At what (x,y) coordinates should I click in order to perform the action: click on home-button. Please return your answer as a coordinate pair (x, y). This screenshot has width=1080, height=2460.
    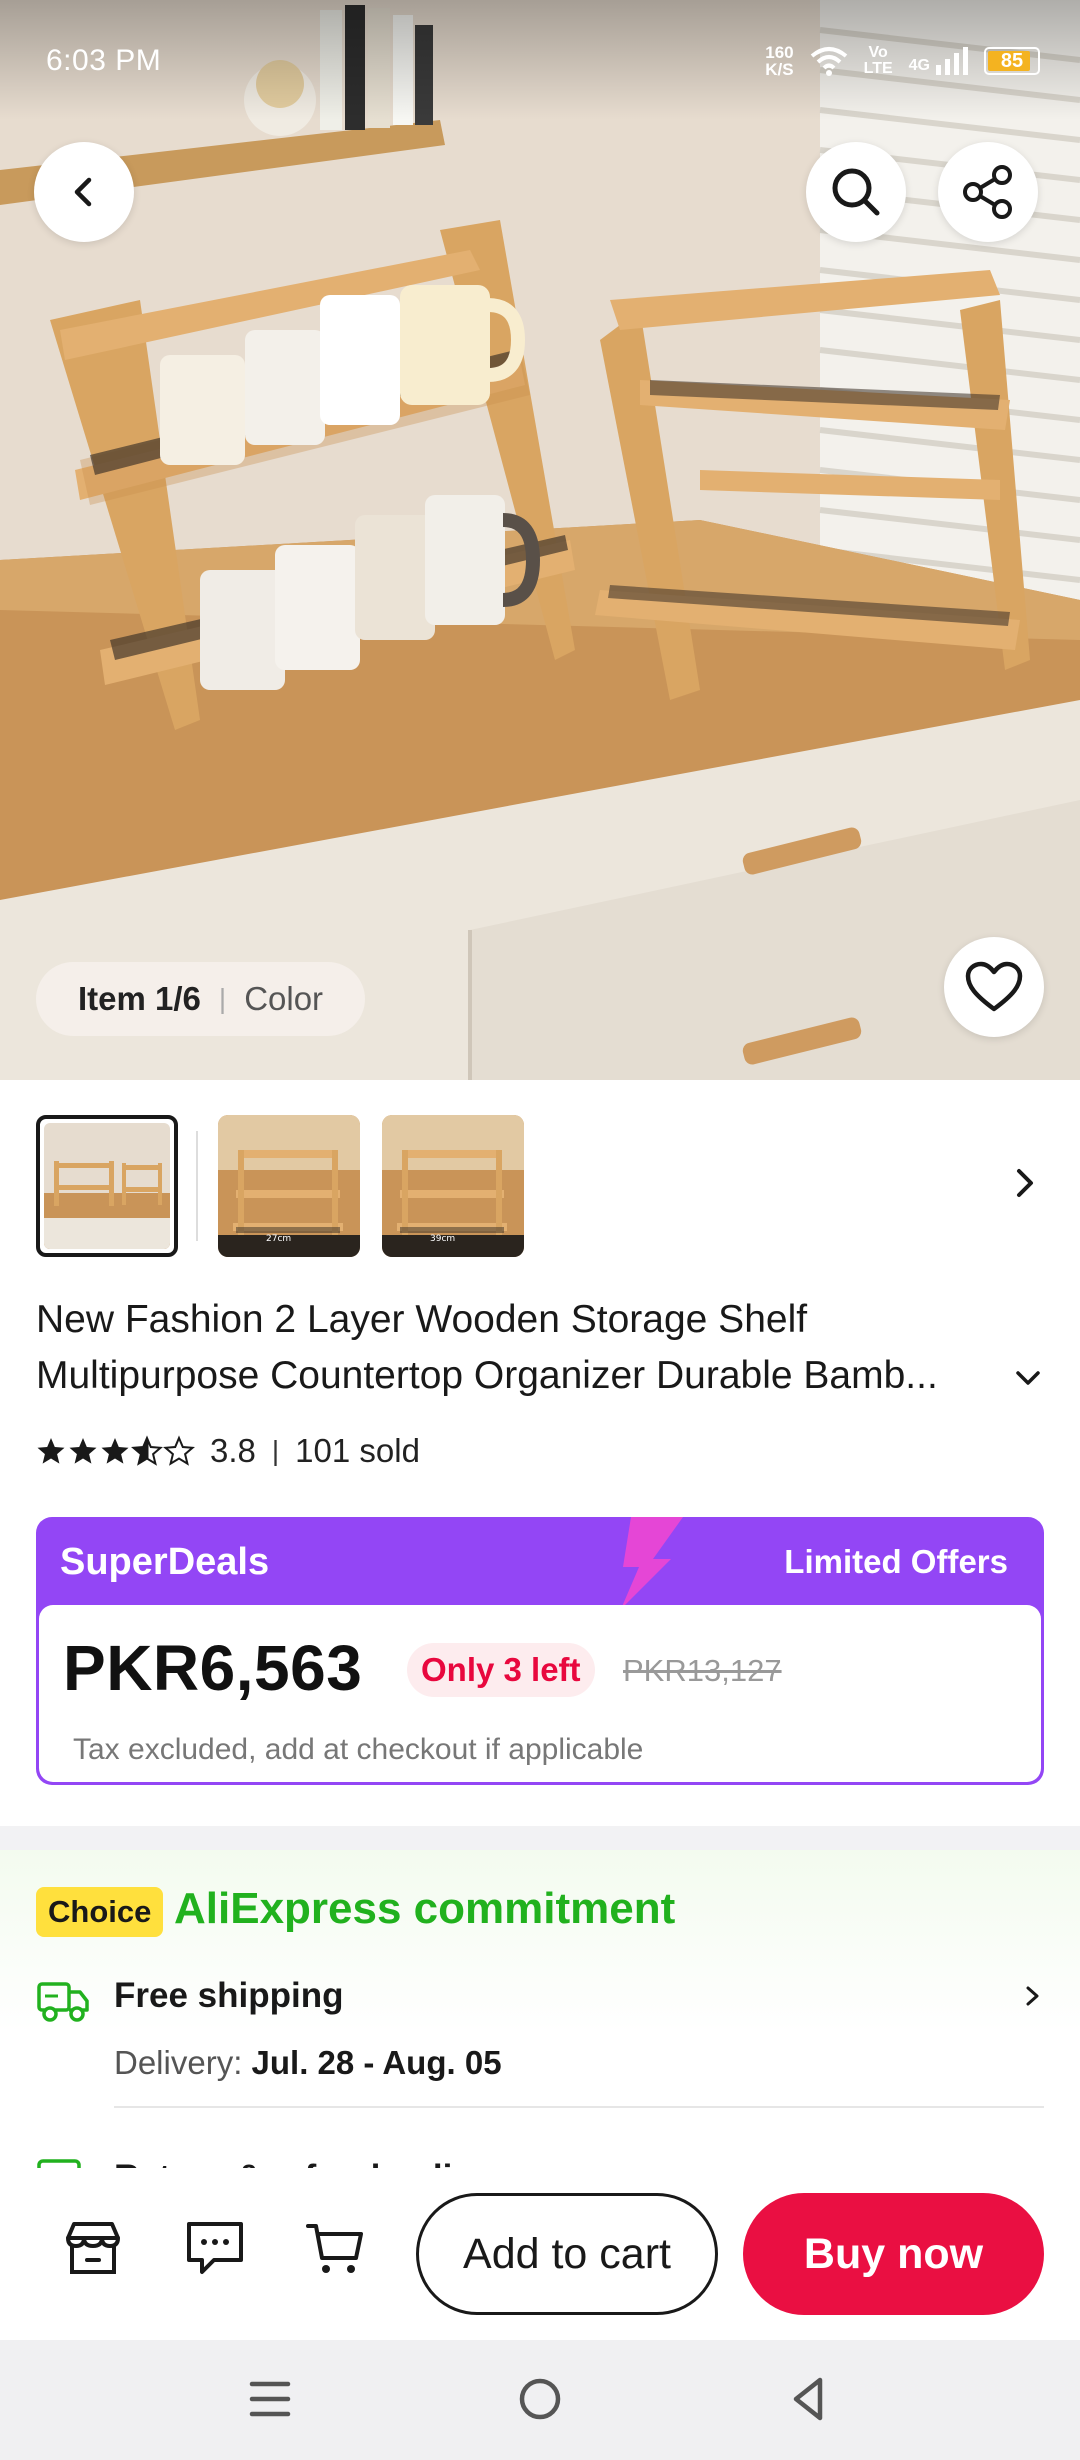
    Looking at the image, I should click on (540, 2401).